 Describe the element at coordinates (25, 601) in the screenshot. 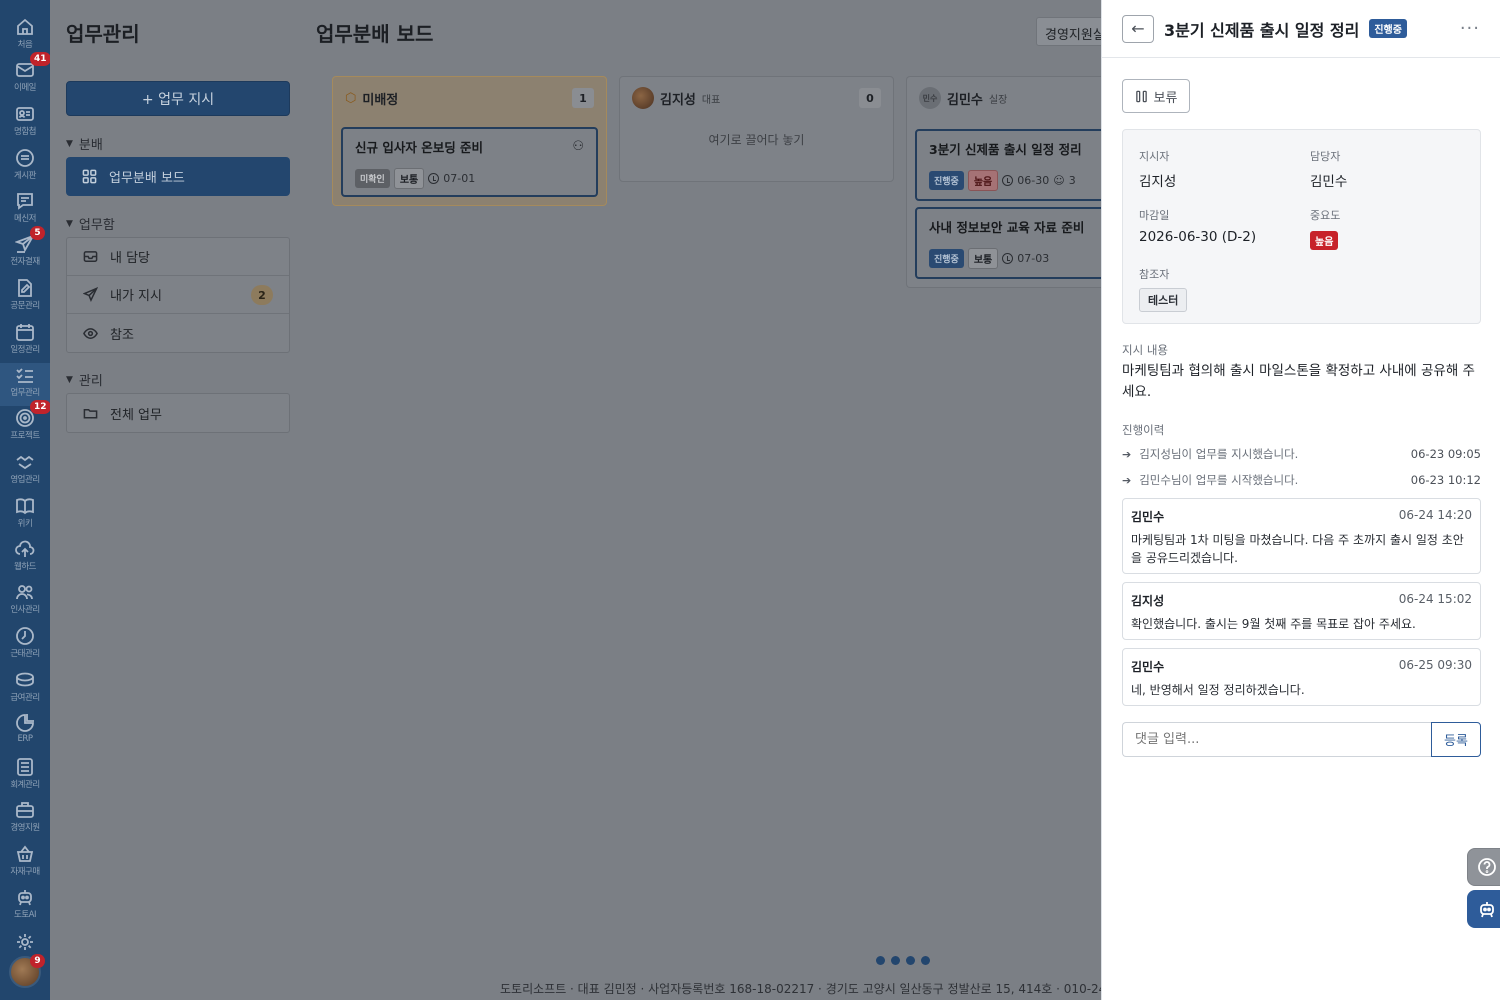

I see `rail-item-people: 인사관리` at that location.